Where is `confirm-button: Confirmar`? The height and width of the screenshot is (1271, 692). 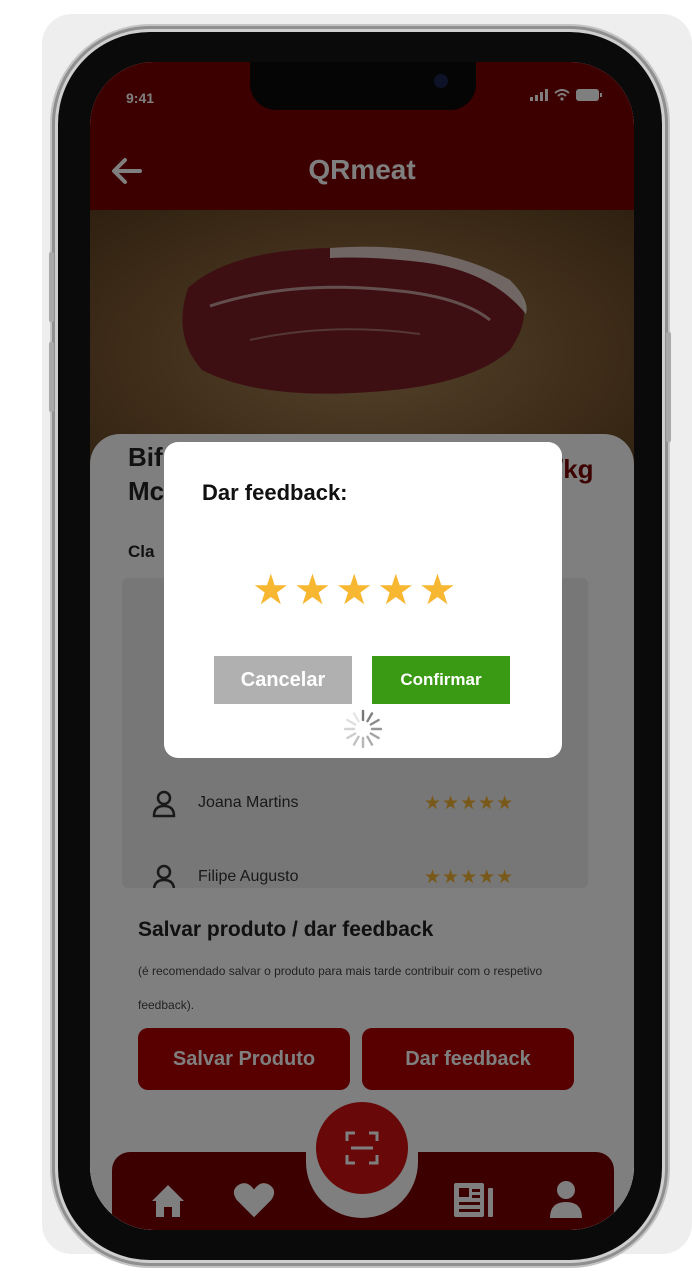
confirm-button: Confirmar is located at coordinates (441, 680).